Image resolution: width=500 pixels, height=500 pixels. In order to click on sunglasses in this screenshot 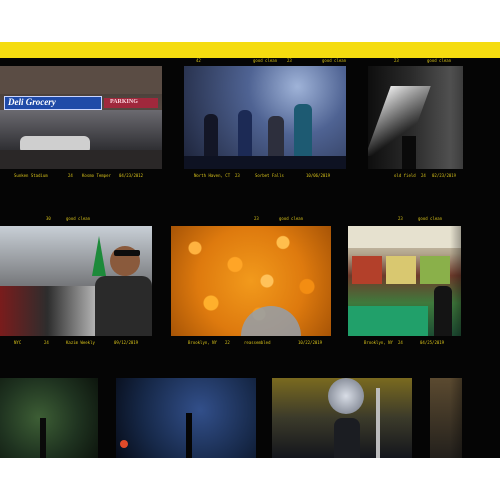, I will do `click(127, 253)`.